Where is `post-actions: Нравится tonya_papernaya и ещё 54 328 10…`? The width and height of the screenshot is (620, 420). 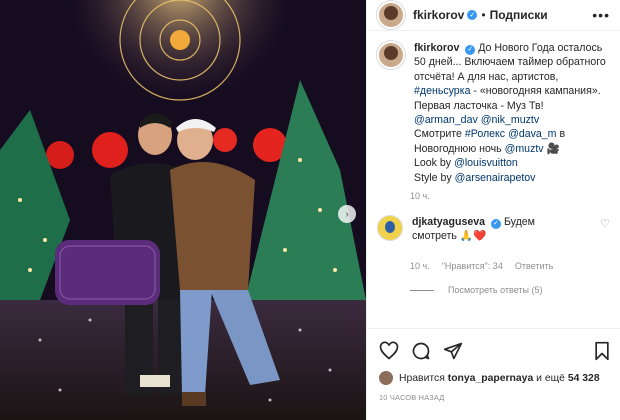
post-actions: Нравится tonya_papernaya и ещё 54 328 10… is located at coordinates (493, 365).